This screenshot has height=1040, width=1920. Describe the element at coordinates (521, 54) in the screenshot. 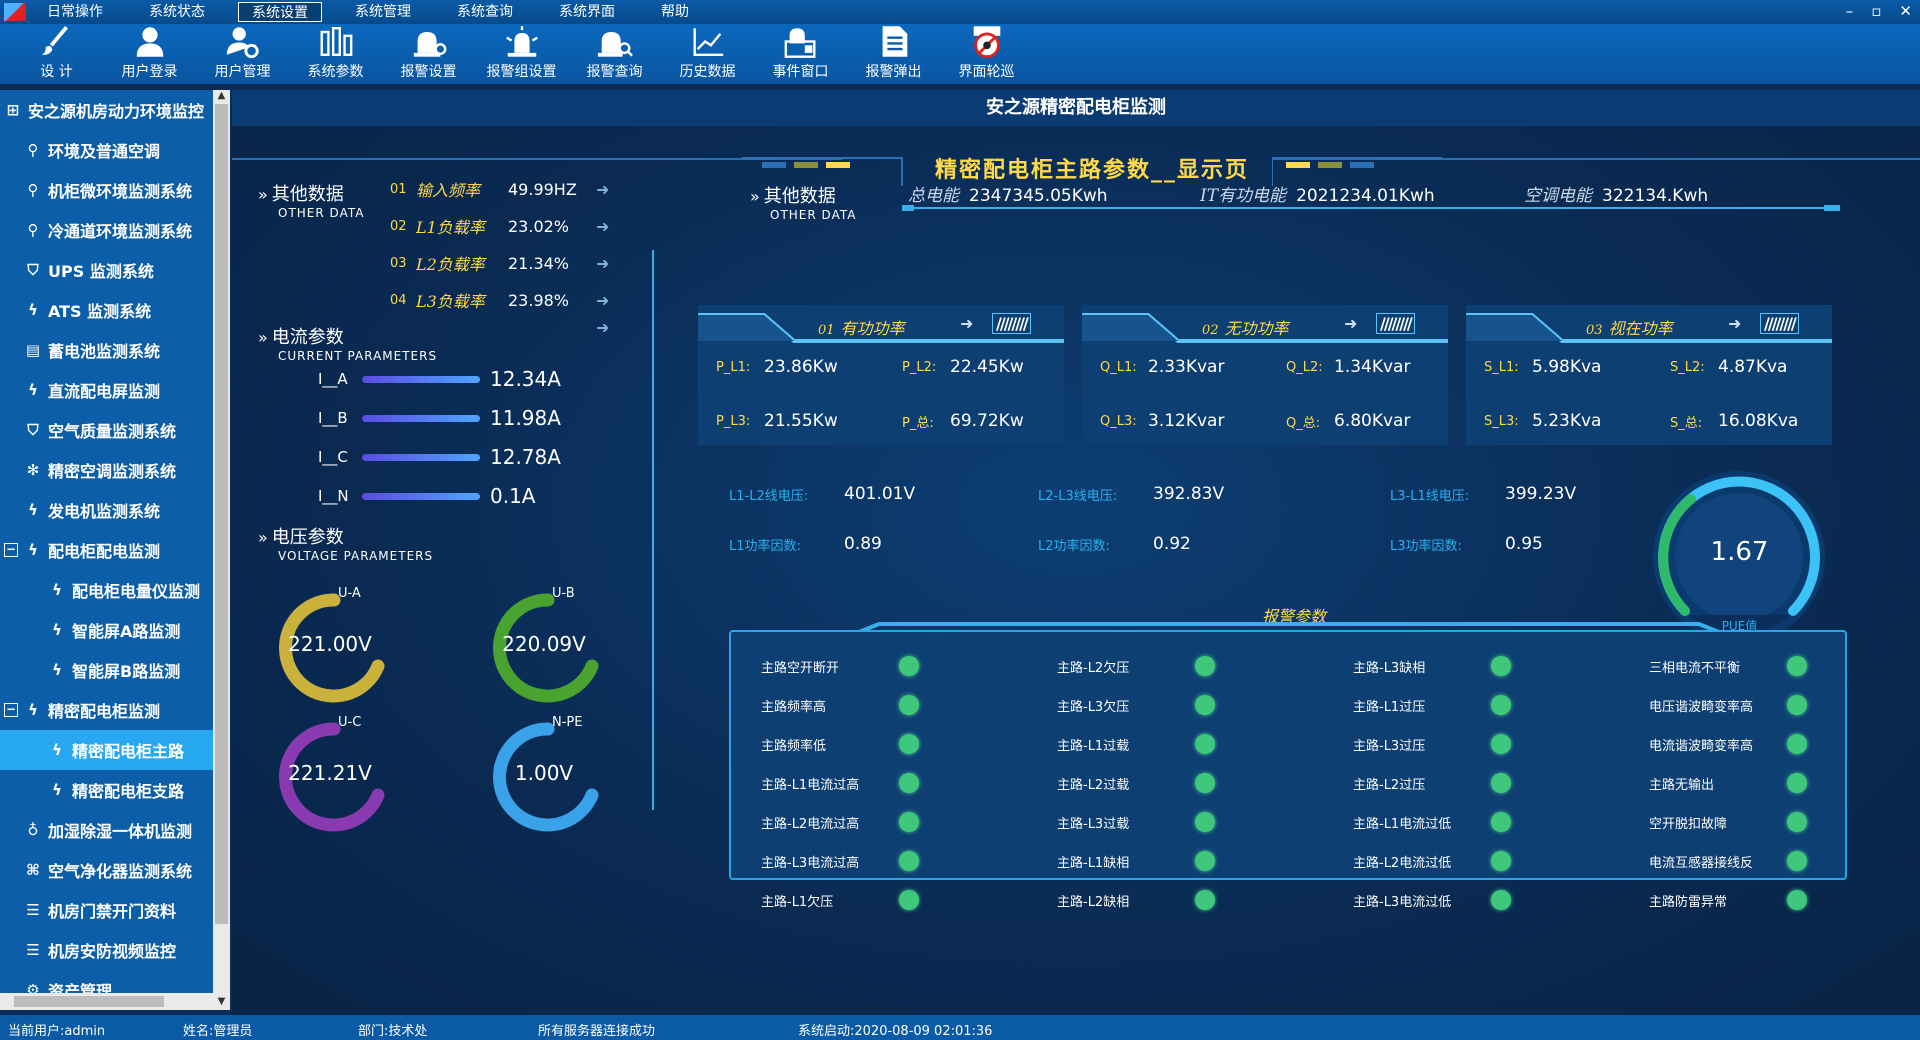

I see `alarm-group-button: 报警组设置` at that location.